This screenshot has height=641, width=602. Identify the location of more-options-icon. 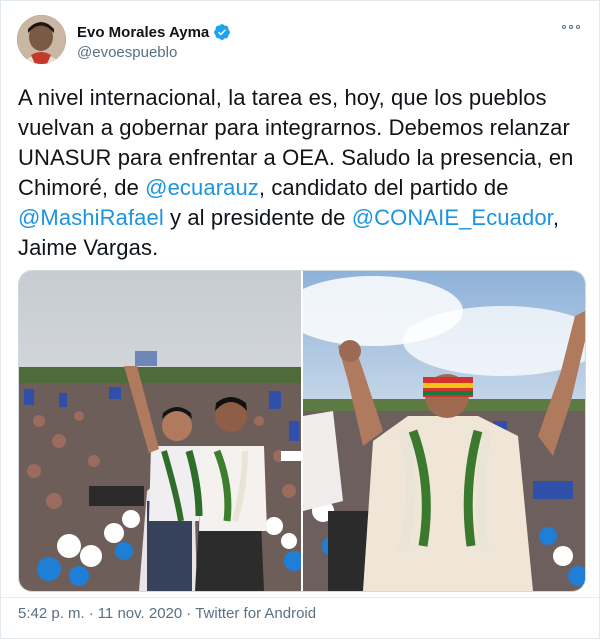
(571, 27).